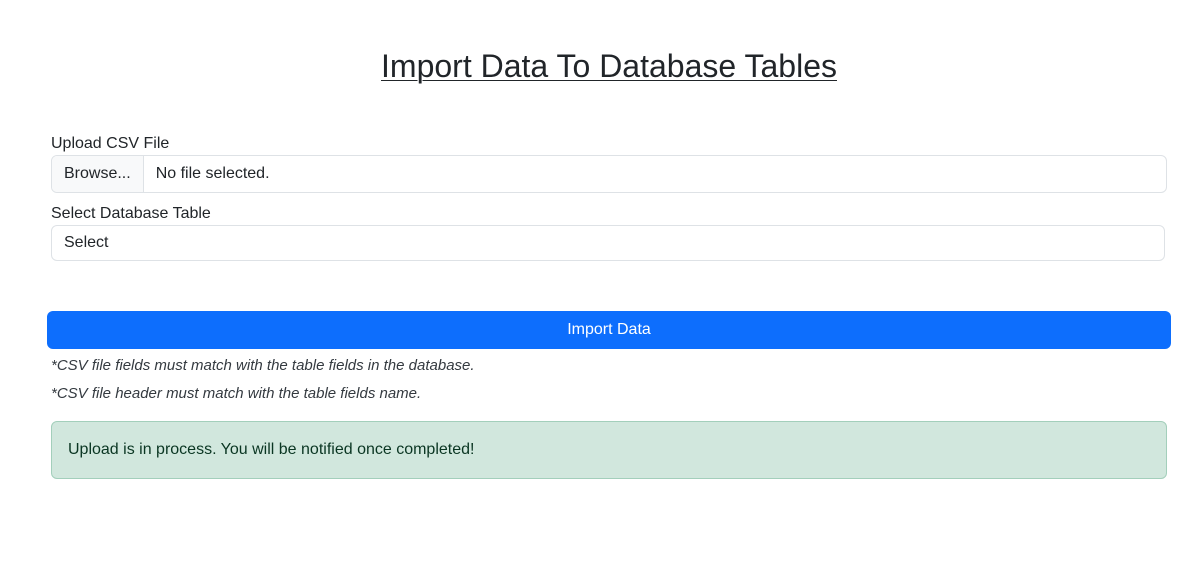 The height and width of the screenshot is (561, 1196). What do you see at coordinates (609, 330) in the screenshot?
I see `import-data-button: Import Data` at bounding box center [609, 330].